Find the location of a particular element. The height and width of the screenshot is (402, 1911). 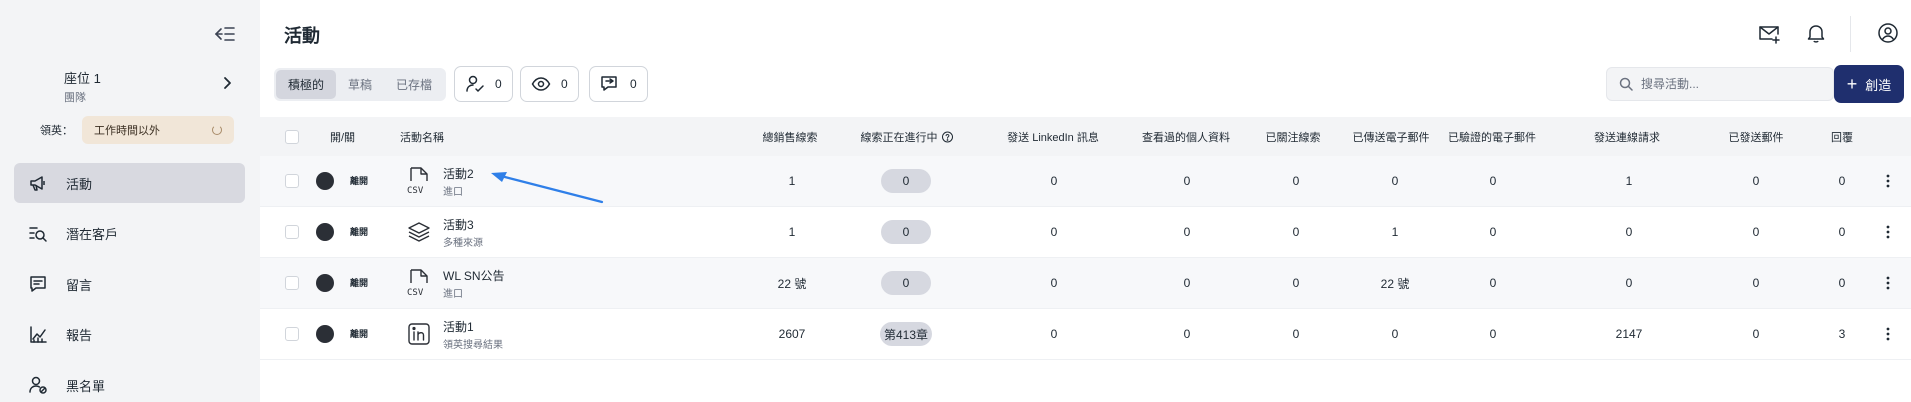

accepted-count: 0 is located at coordinates (498, 84).